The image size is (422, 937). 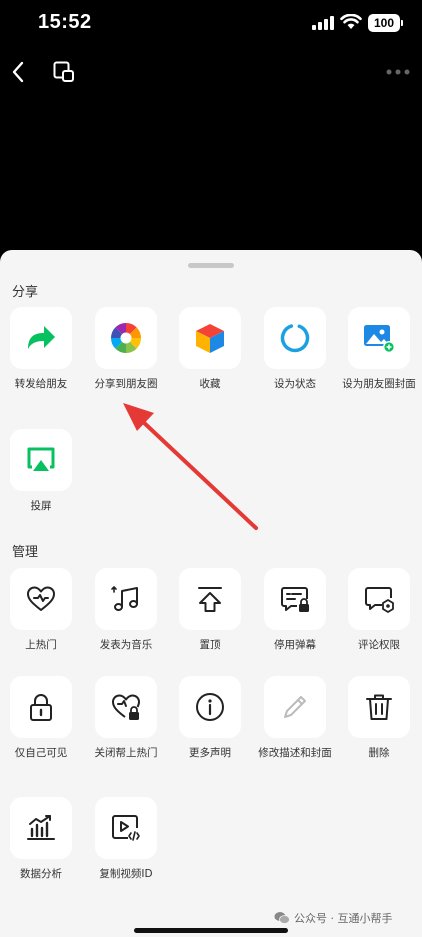 I want to click on tile-label: 评论权限, so click(x=379, y=645).